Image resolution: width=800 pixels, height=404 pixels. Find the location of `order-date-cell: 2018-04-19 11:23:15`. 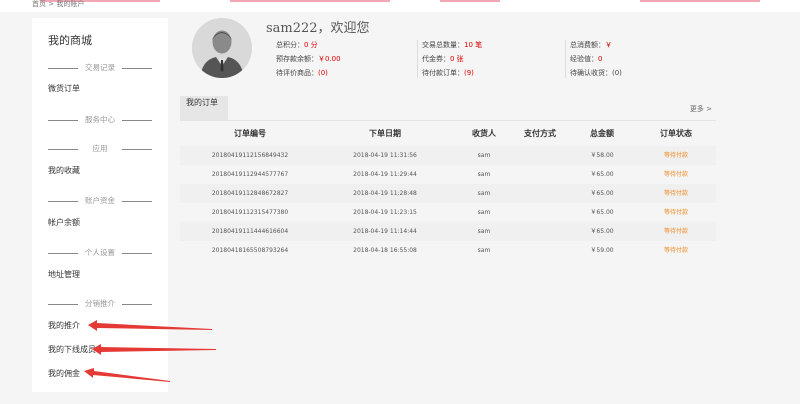

order-date-cell: 2018-04-19 11:23:15 is located at coordinates (385, 212).